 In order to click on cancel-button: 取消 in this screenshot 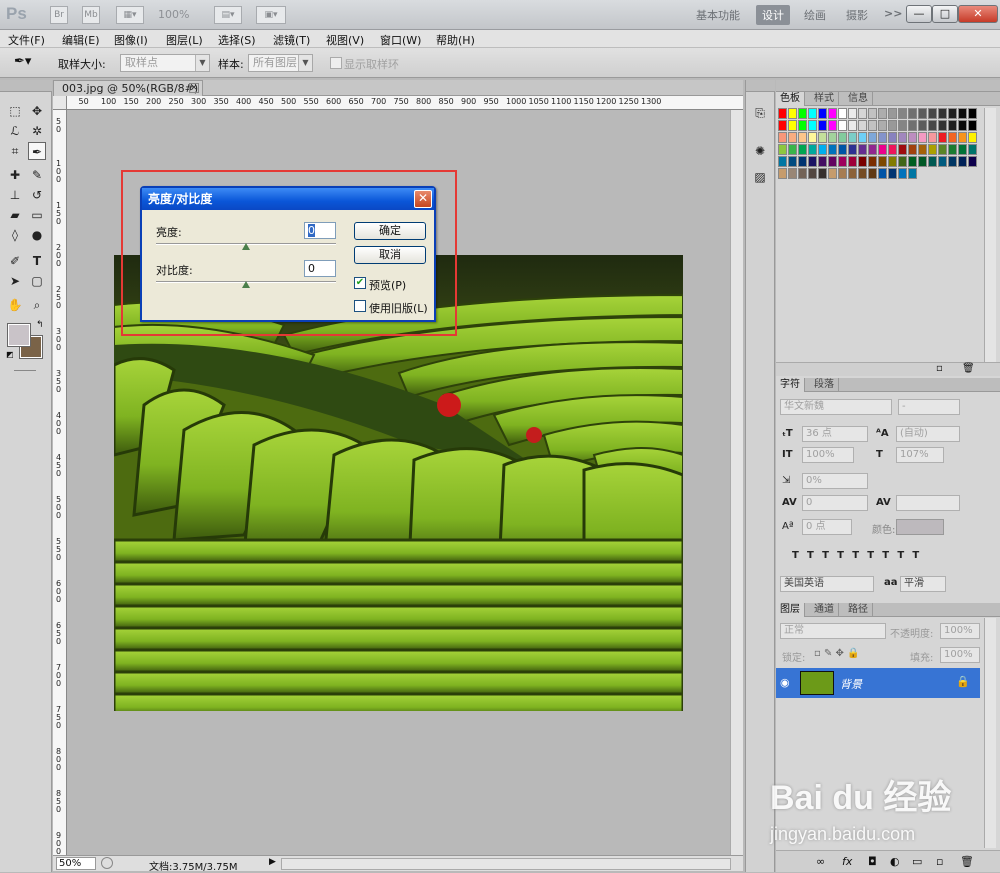, I will do `click(390, 255)`.